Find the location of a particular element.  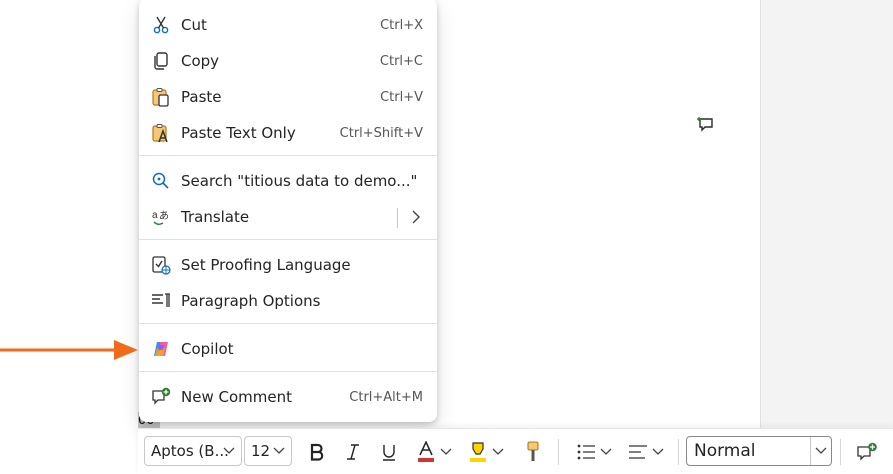

translate-icon: a あ is located at coordinates (161, 217).